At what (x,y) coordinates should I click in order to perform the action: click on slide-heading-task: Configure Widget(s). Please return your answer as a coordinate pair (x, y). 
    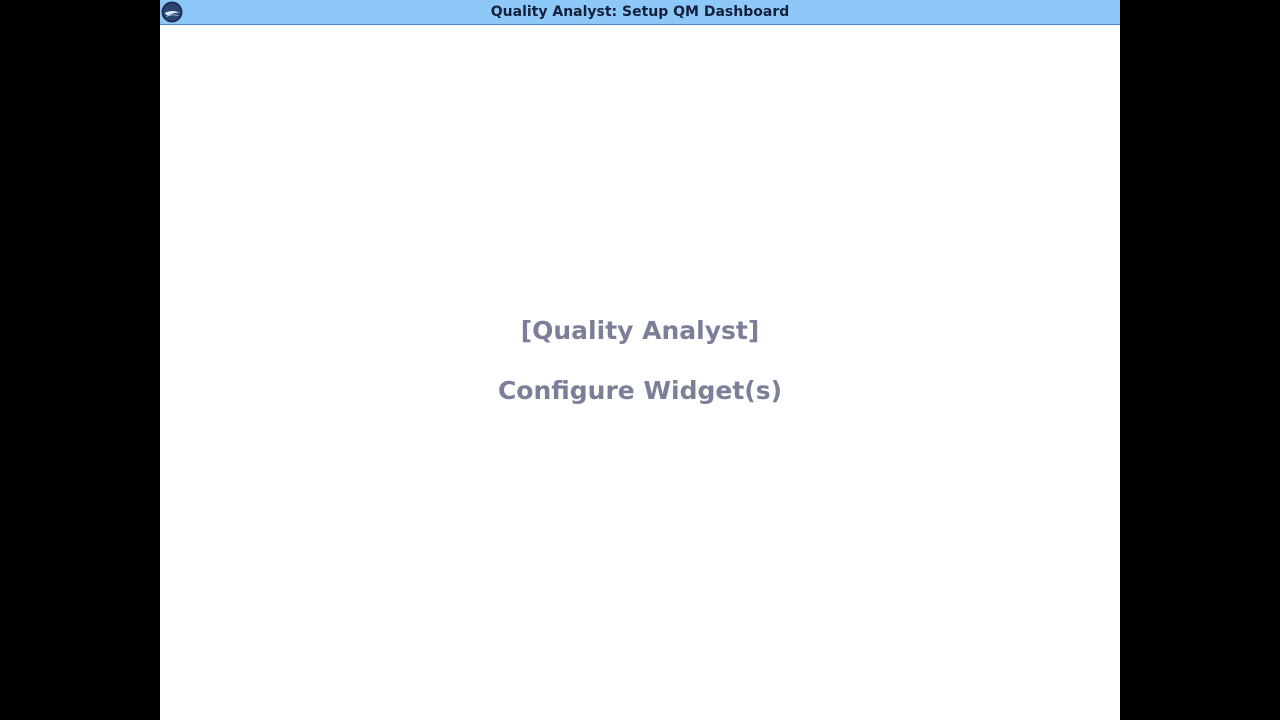
    Looking at the image, I should click on (640, 390).